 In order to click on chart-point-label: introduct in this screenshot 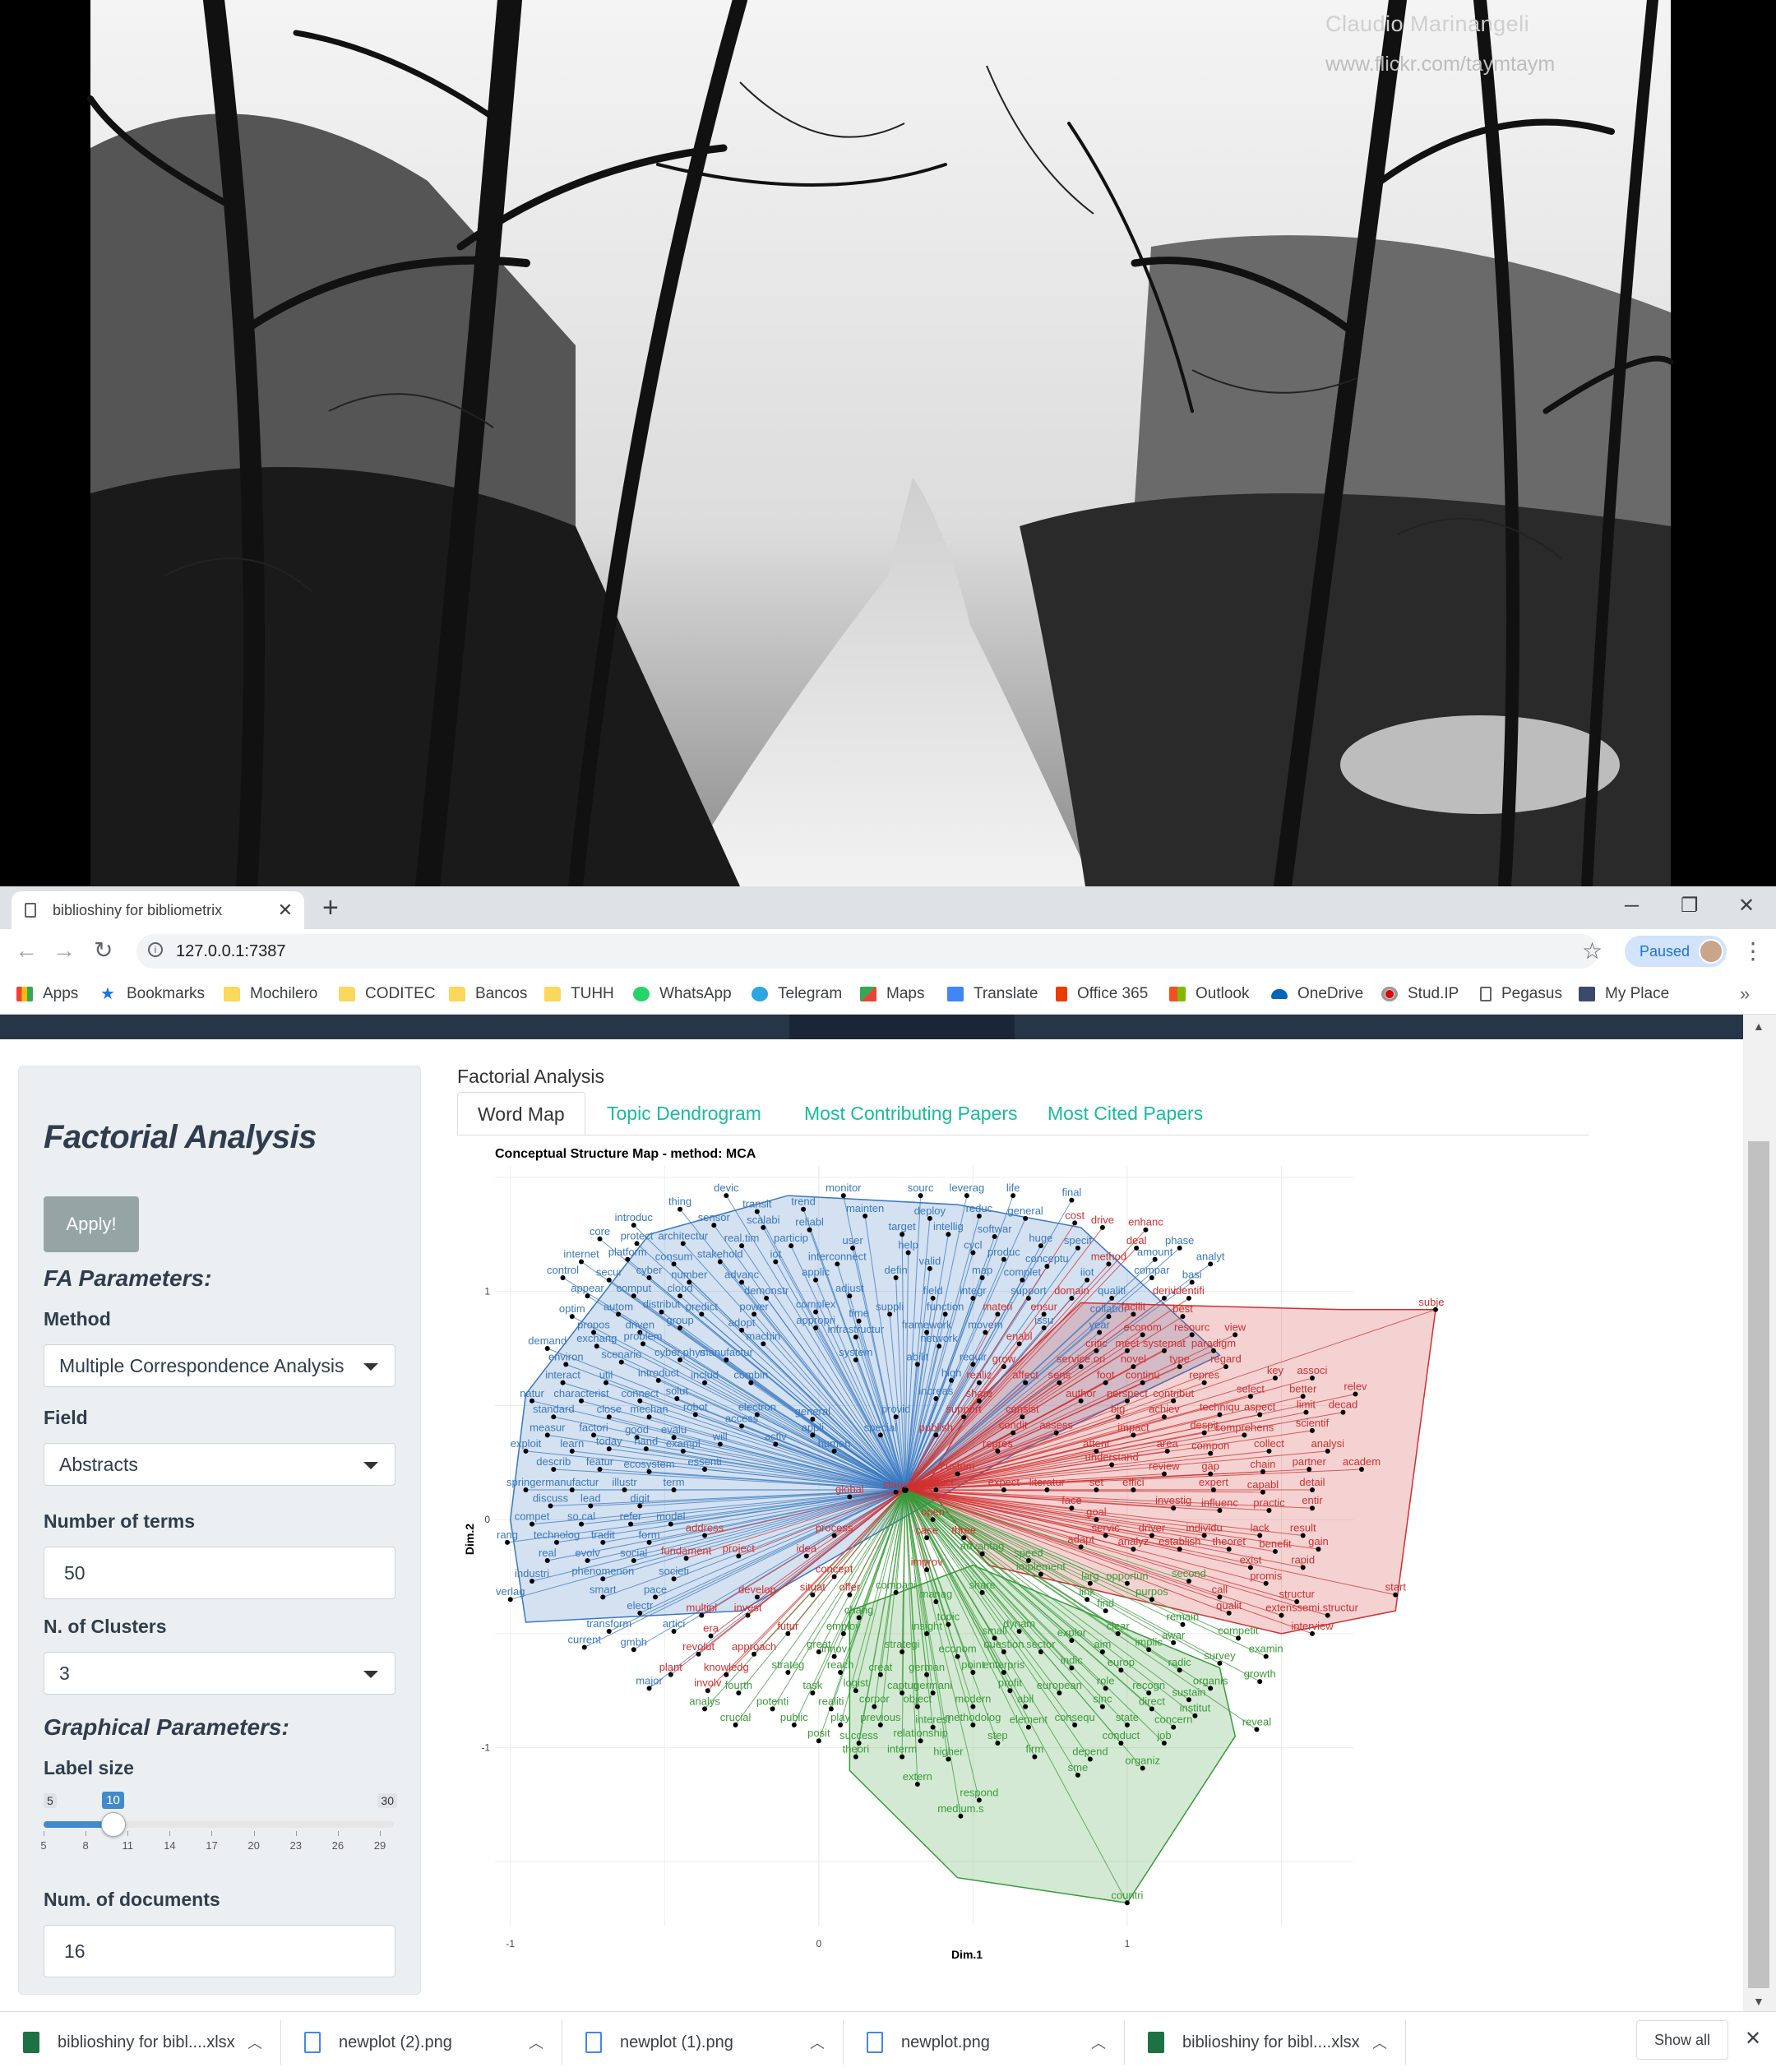, I will do `click(658, 1373)`.